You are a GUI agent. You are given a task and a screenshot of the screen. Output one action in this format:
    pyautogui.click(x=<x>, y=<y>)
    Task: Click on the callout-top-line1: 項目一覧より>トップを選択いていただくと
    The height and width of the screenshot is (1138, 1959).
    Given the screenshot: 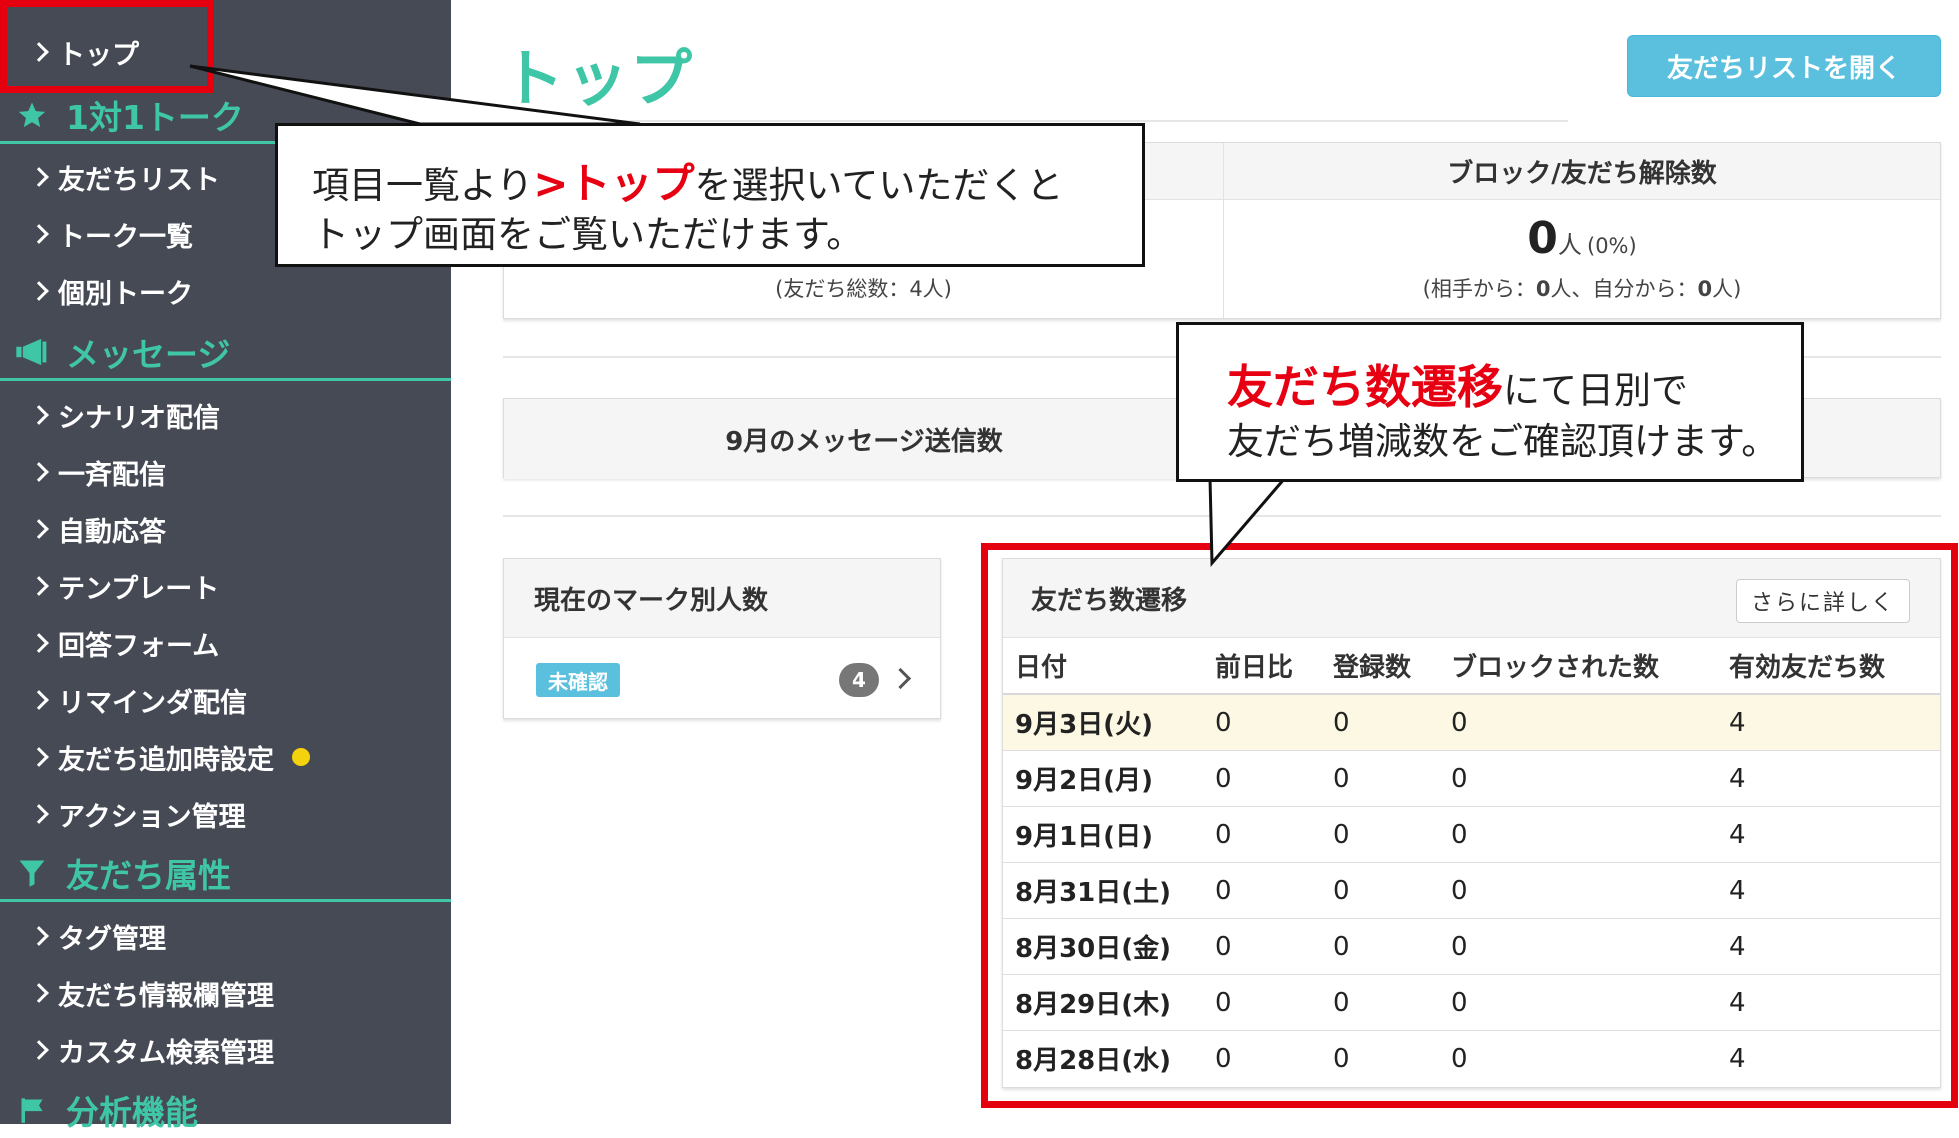 What is the action you would take?
    pyautogui.click(x=687, y=180)
    